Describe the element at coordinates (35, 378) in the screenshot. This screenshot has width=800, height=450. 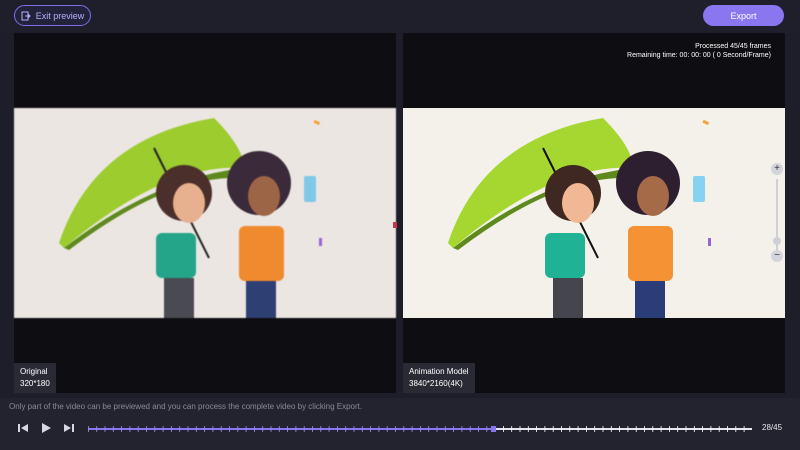
I see `original-label: Original 320*180` at that location.